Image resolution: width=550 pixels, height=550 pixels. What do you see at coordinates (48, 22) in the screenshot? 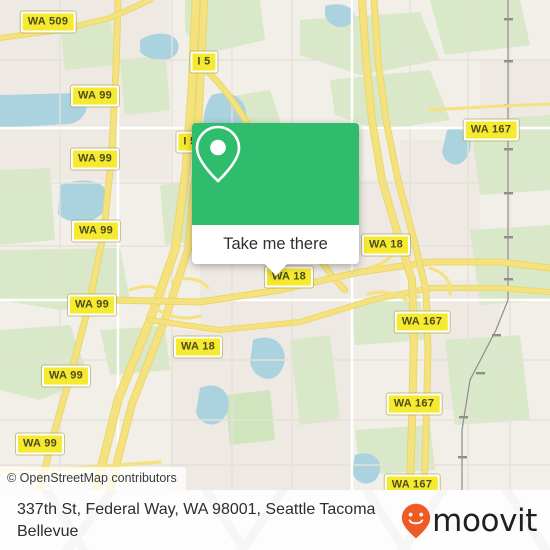
I see `highway-shield: WA 509` at bounding box center [48, 22].